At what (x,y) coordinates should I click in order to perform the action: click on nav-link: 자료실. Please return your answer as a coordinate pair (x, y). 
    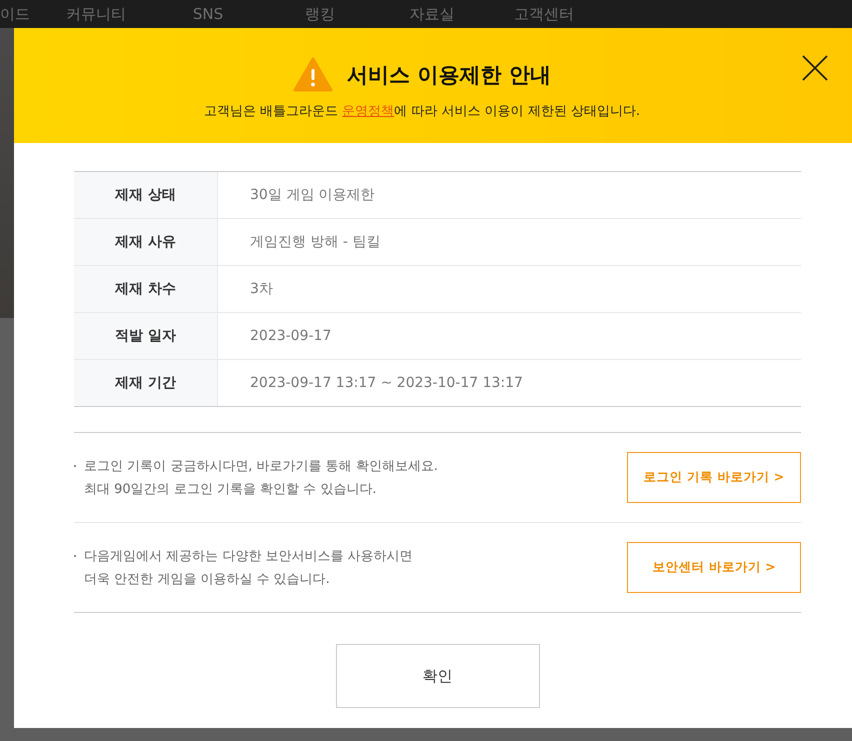
    Looking at the image, I should click on (432, 14).